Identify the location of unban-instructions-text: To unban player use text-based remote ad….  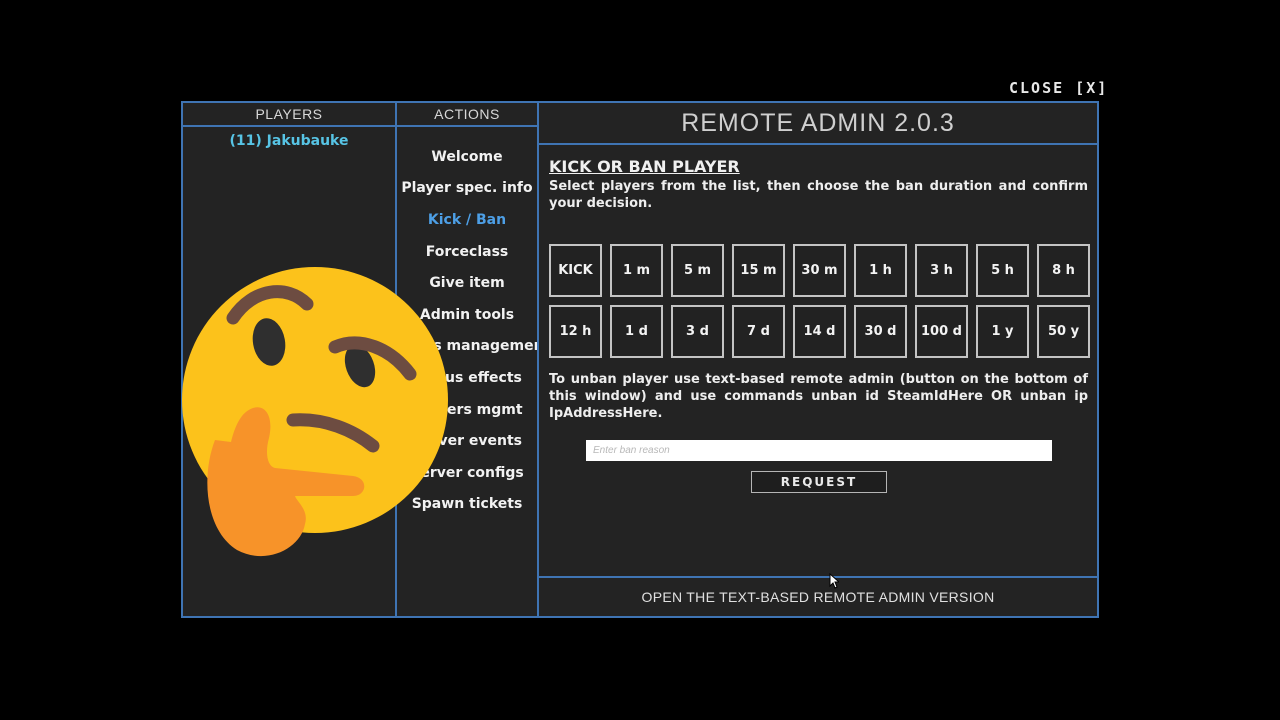
(818, 396).